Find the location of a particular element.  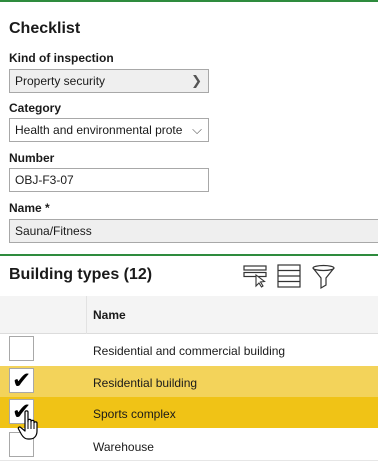

hand-cursor-icon is located at coordinates (27, 425).